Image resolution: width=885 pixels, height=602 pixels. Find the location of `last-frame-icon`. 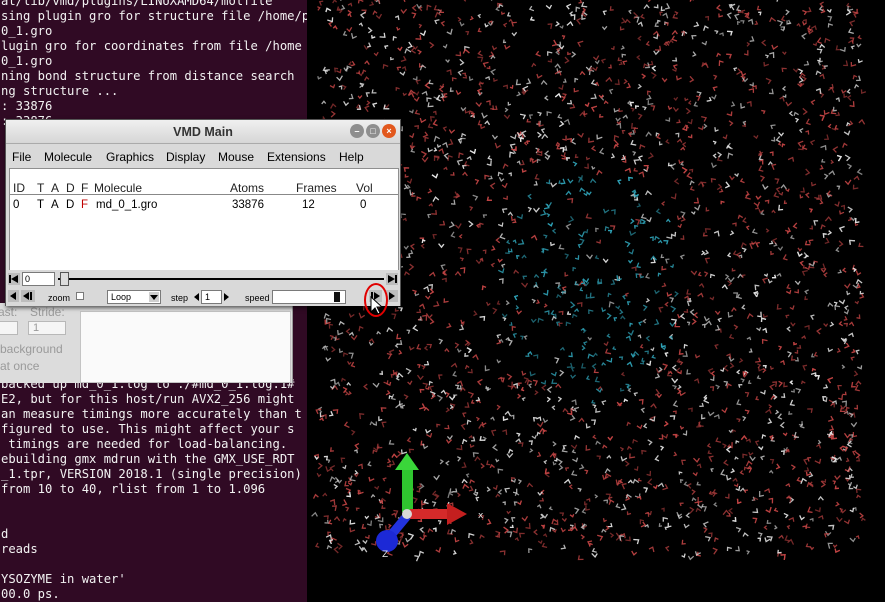

last-frame-icon is located at coordinates (392, 279).